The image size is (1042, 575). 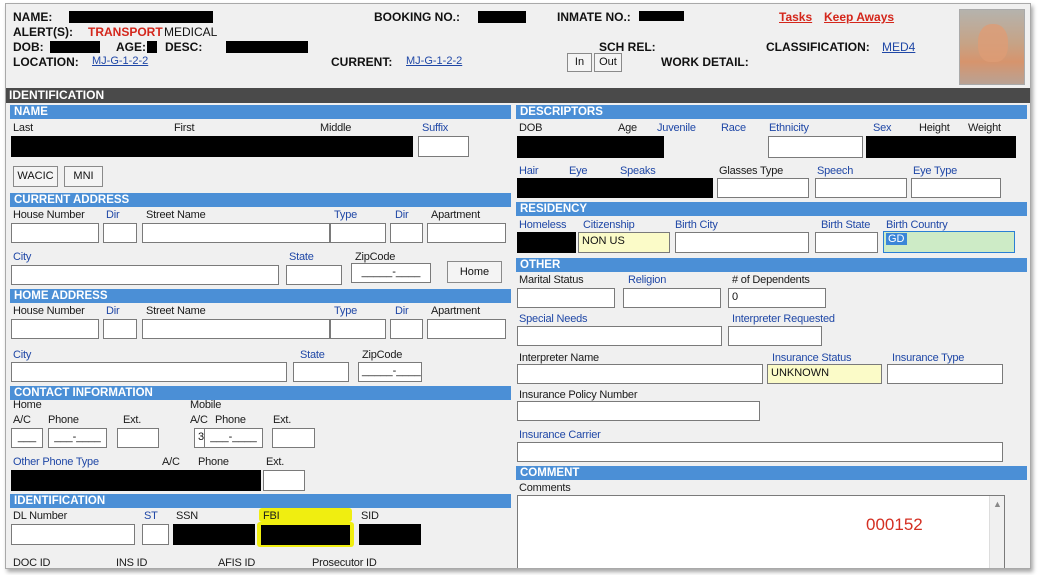 I want to click on city-label: City, so click(x=22, y=257).